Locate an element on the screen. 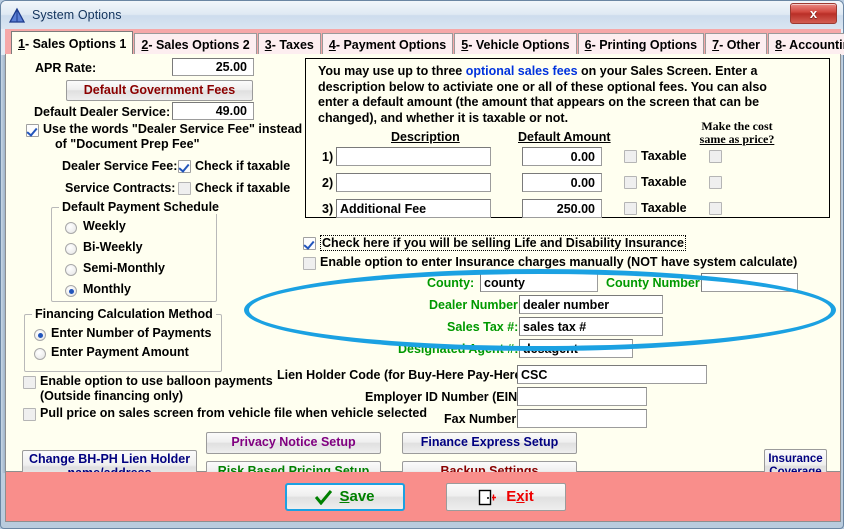  fee-row-2-description-input is located at coordinates (413, 182).